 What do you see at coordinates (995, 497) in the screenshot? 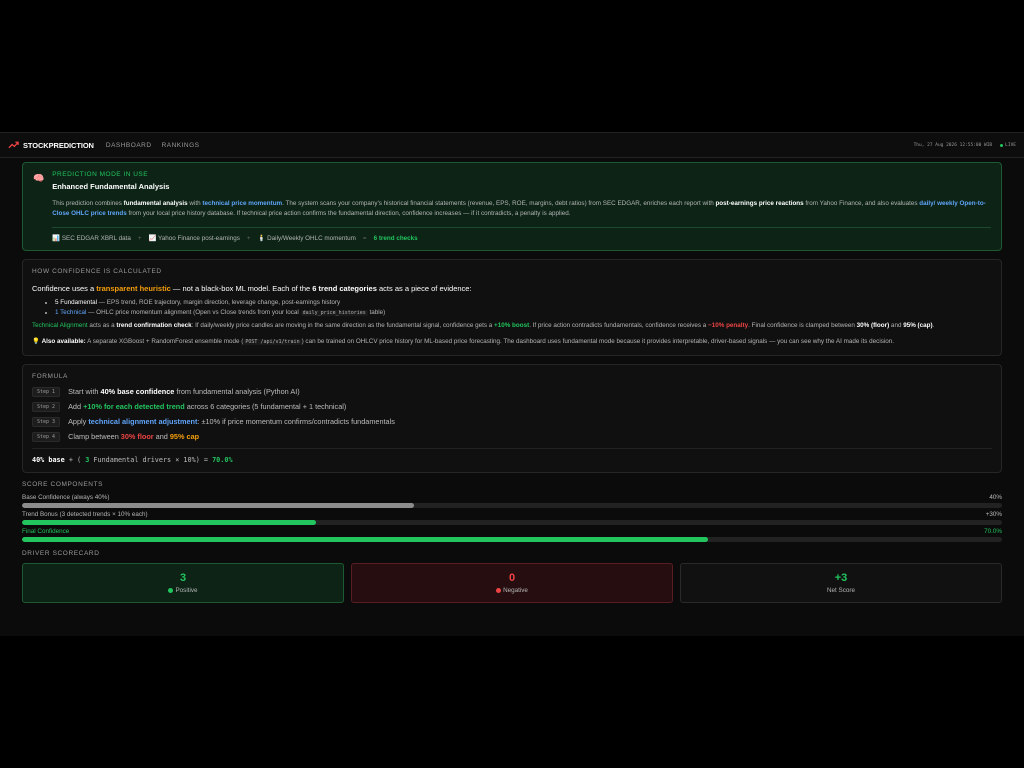
I see `component-value: 40%` at bounding box center [995, 497].